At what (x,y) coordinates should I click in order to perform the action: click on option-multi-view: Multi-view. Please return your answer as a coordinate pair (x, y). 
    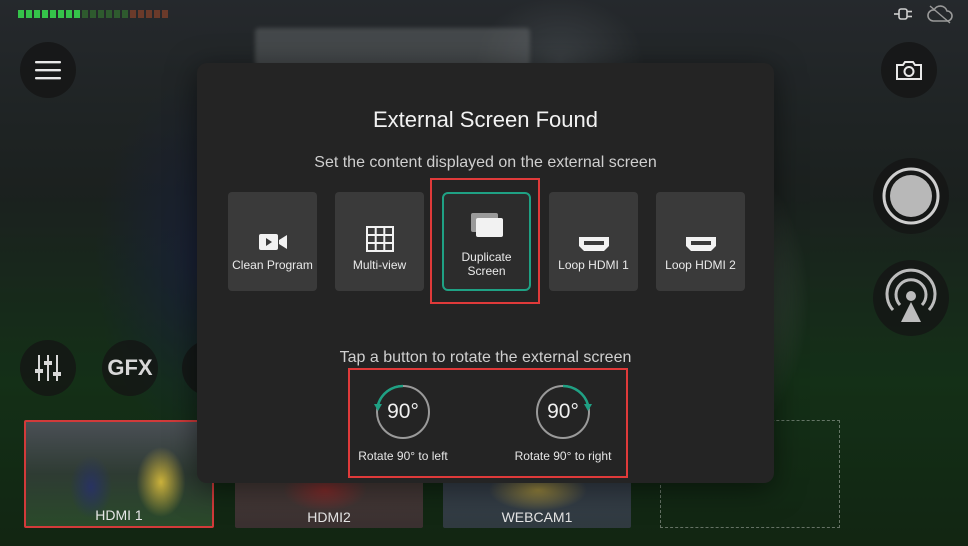
    Looking at the image, I should click on (379, 241).